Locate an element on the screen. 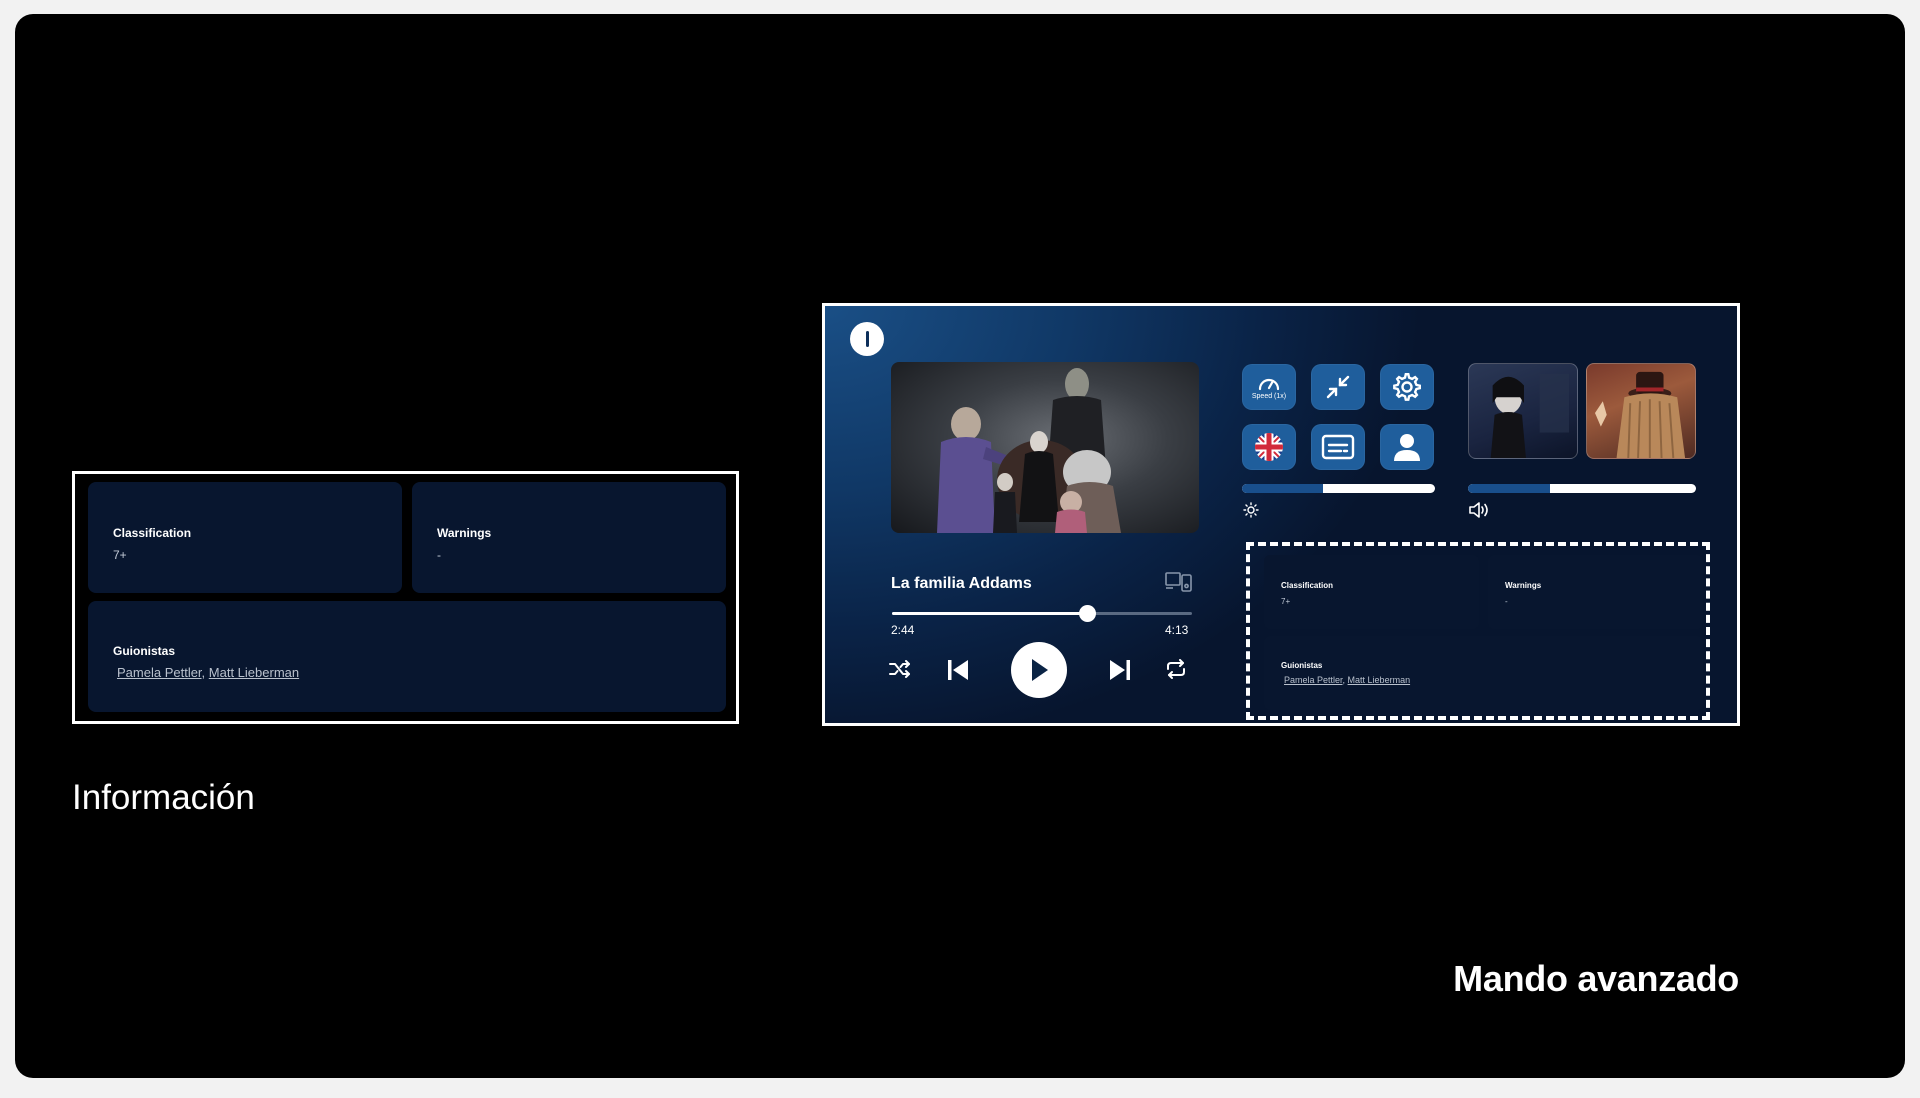 The width and height of the screenshot is (1920, 1098). speed-button: Speed (1x) is located at coordinates (1269, 387).